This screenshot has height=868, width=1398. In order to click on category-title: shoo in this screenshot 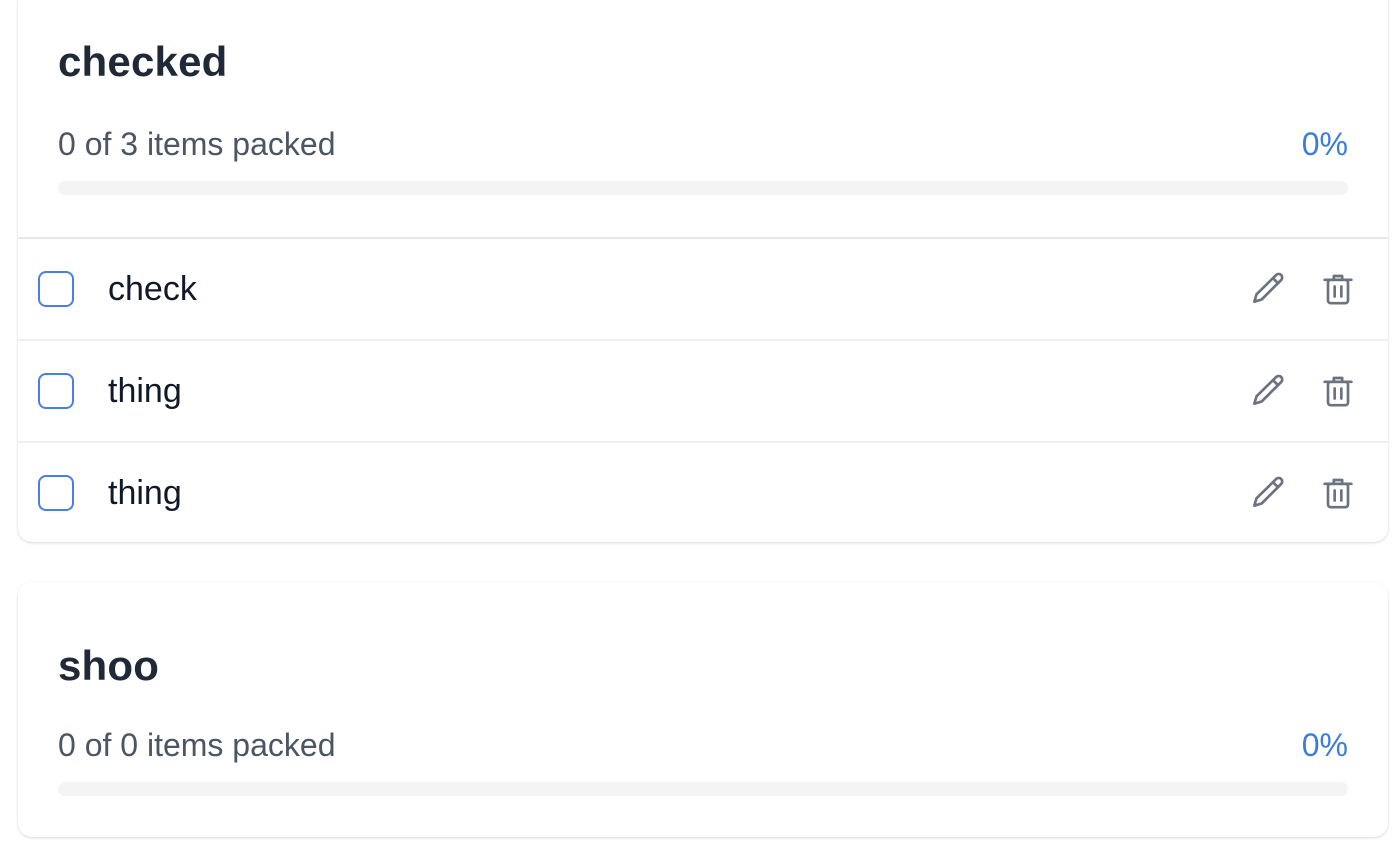, I will do `click(109, 665)`.